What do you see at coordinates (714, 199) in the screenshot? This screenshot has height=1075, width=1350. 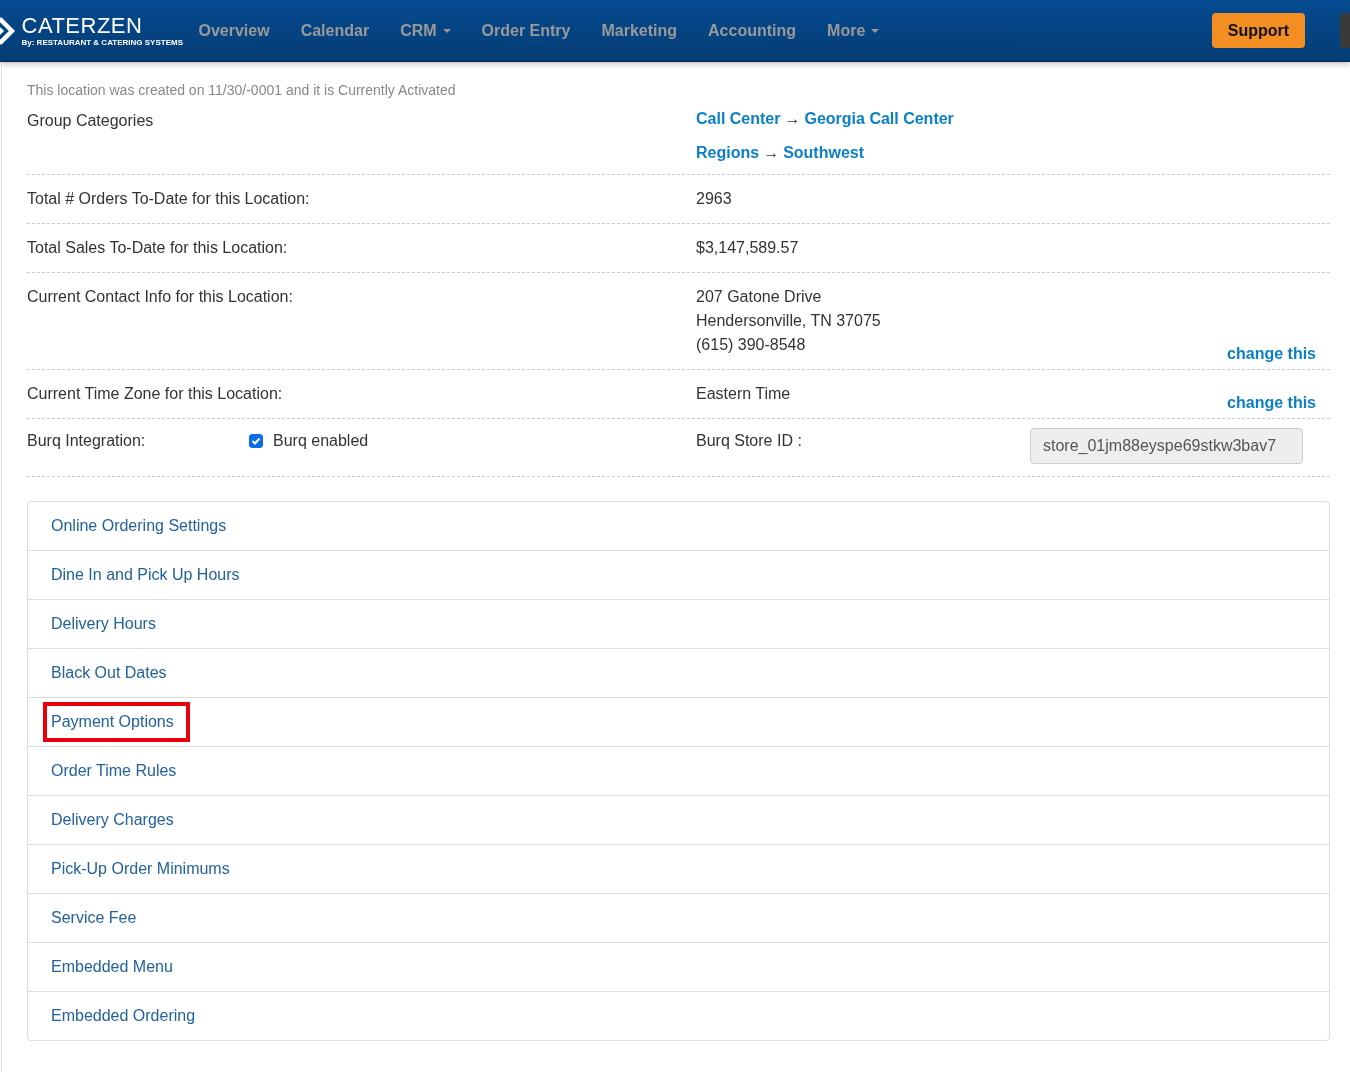 I see `info-value: 2963` at bounding box center [714, 199].